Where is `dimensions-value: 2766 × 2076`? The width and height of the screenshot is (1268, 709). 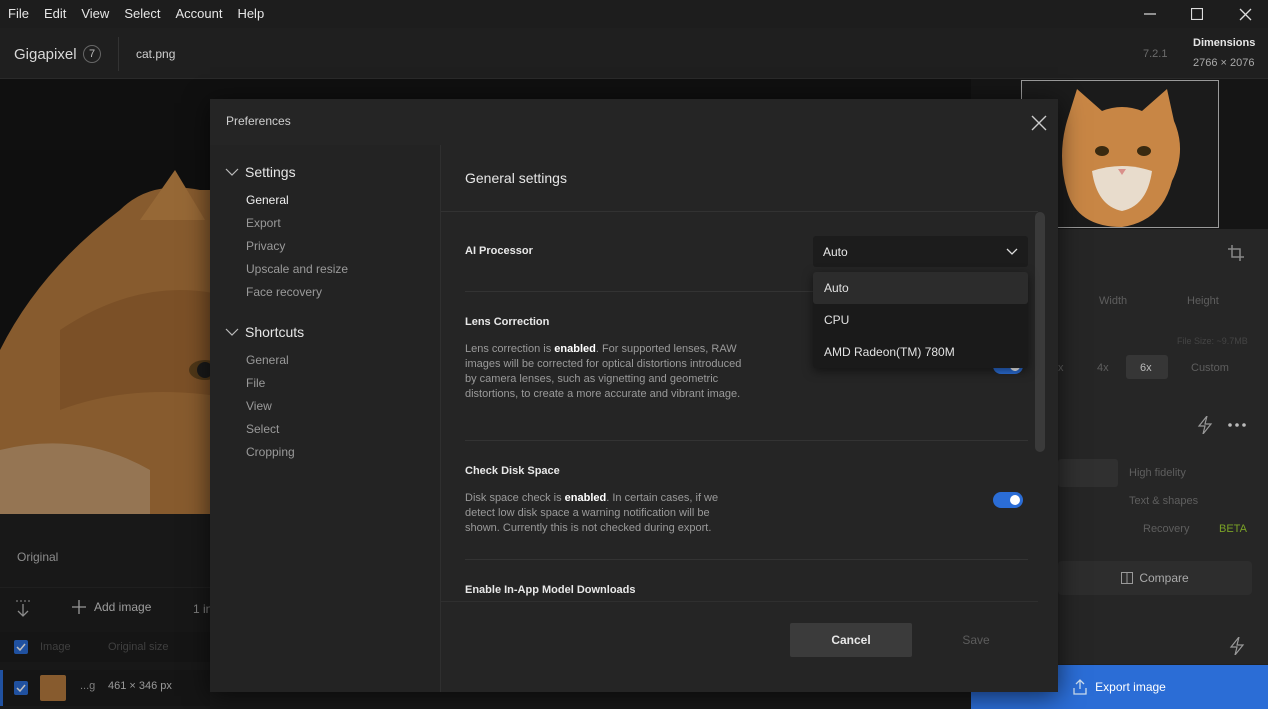 dimensions-value: 2766 × 2076 is located at coordinates (1224, 63).